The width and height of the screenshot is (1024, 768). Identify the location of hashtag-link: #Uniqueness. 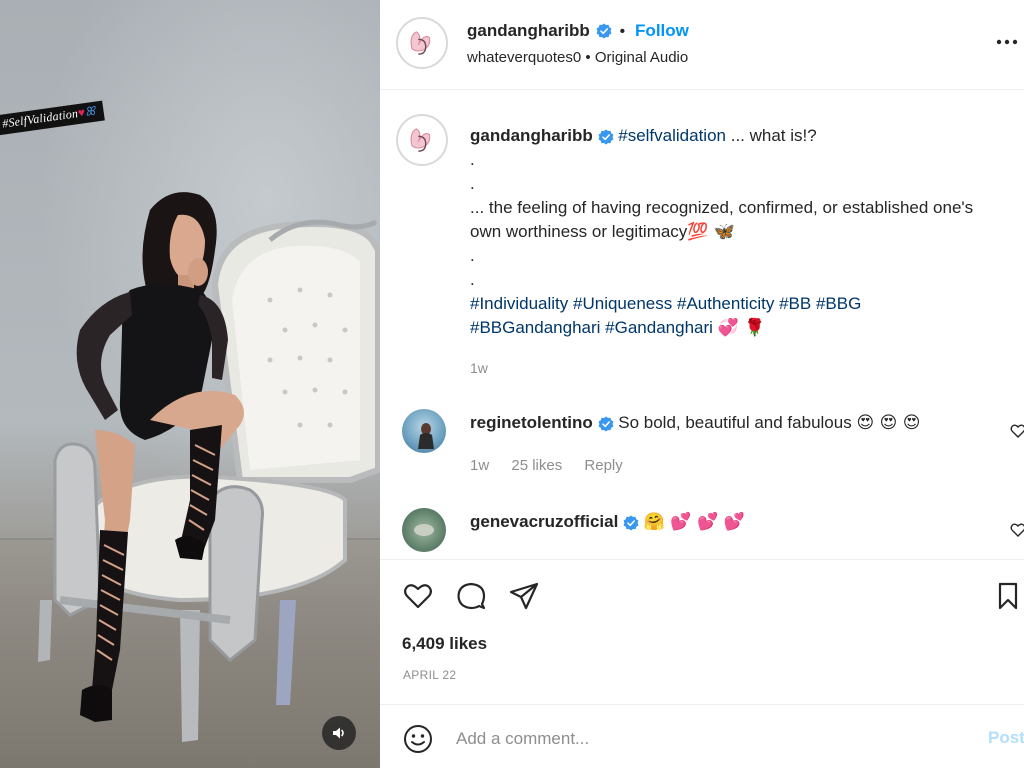
(622, 303).